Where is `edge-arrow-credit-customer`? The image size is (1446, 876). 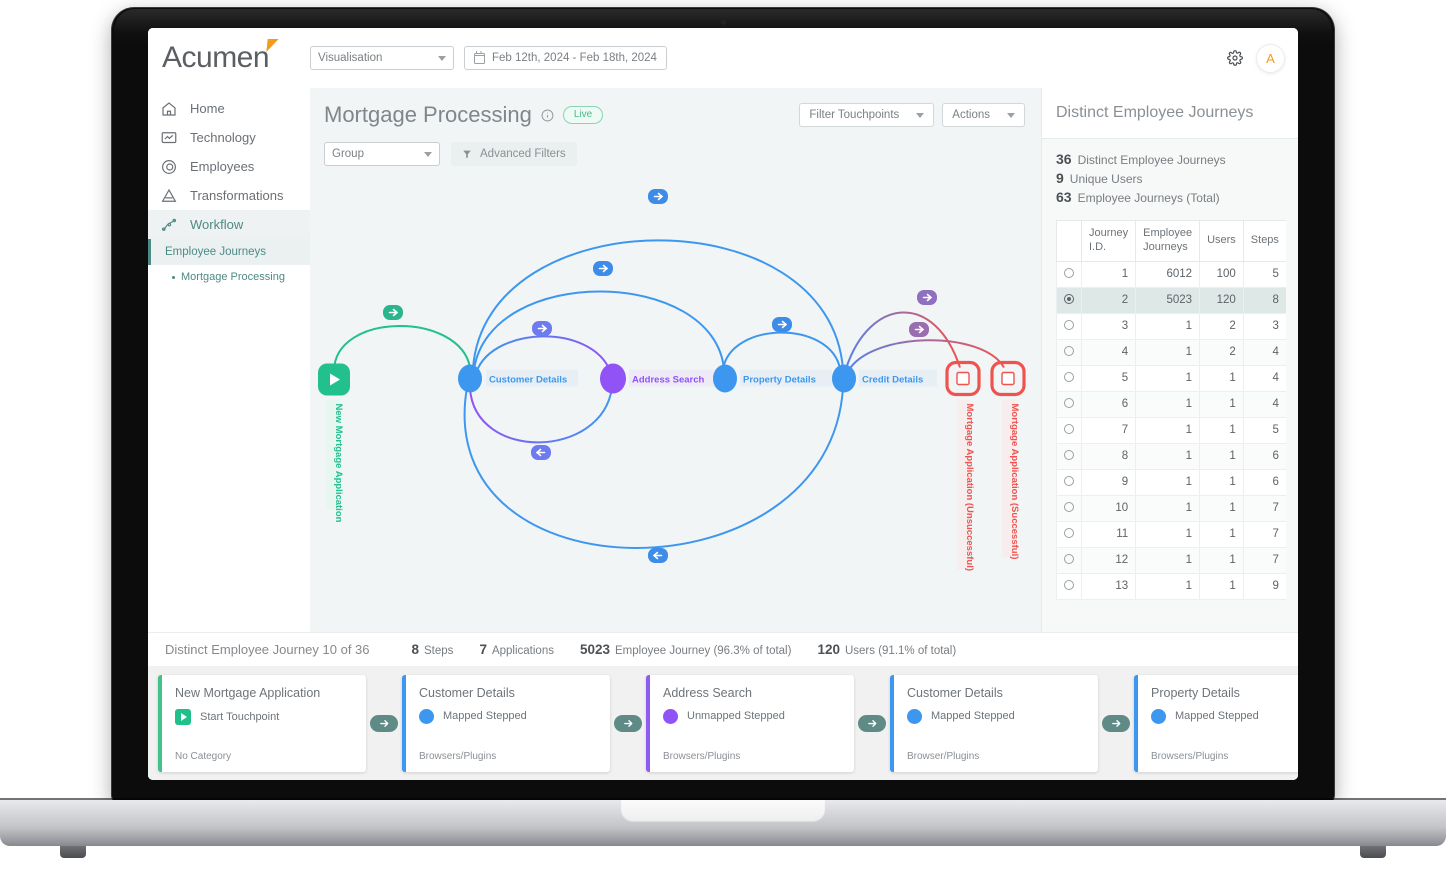 edge-arrow-credit-customer is located at coordinates (658, 555).